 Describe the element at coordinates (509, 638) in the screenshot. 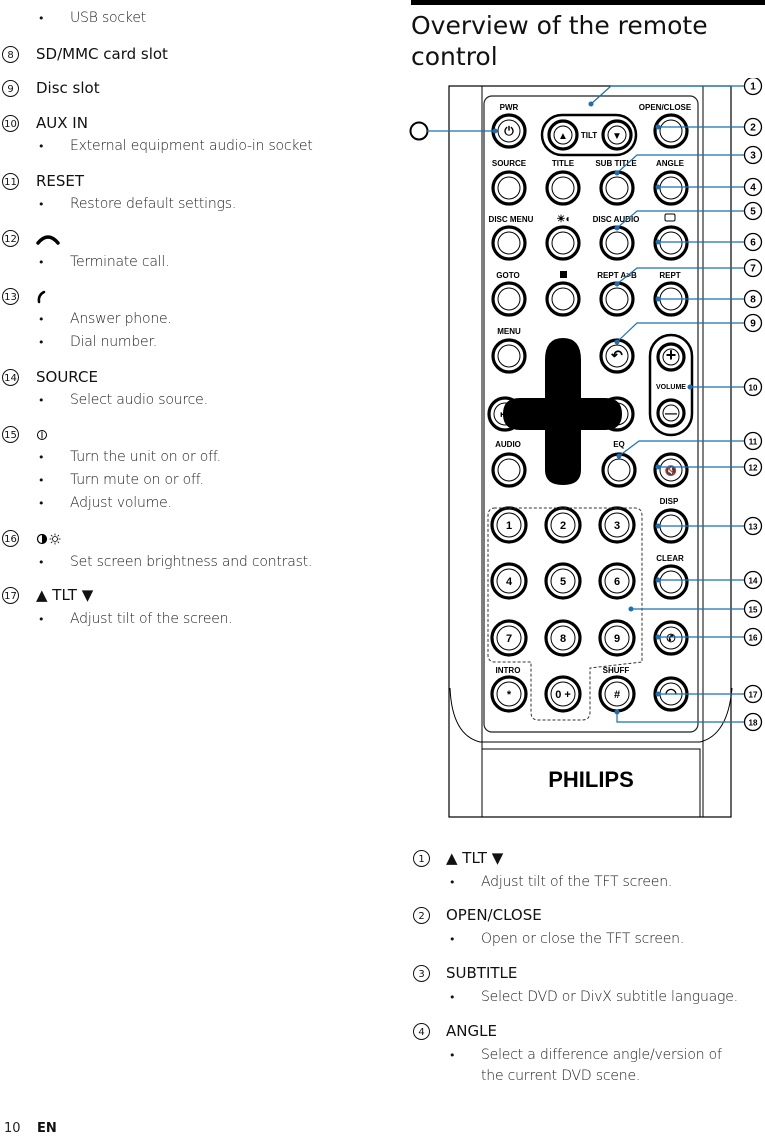

I see `keypad-button-7: 7` at that location.